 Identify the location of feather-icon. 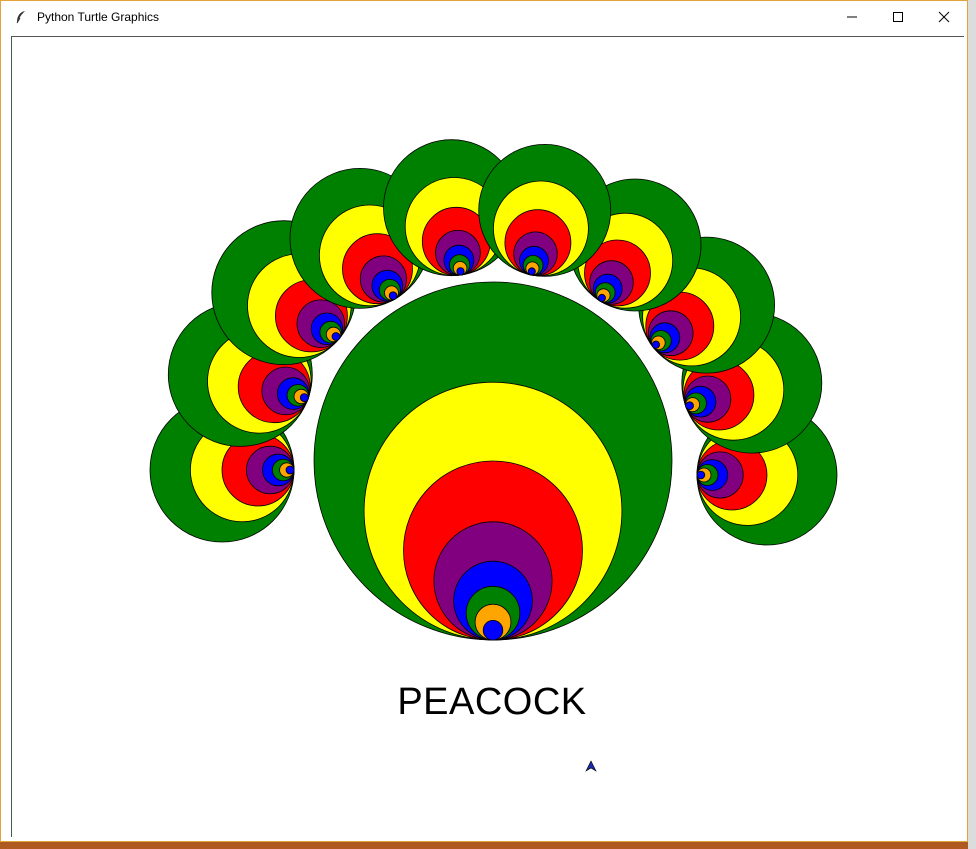
(21, 17).